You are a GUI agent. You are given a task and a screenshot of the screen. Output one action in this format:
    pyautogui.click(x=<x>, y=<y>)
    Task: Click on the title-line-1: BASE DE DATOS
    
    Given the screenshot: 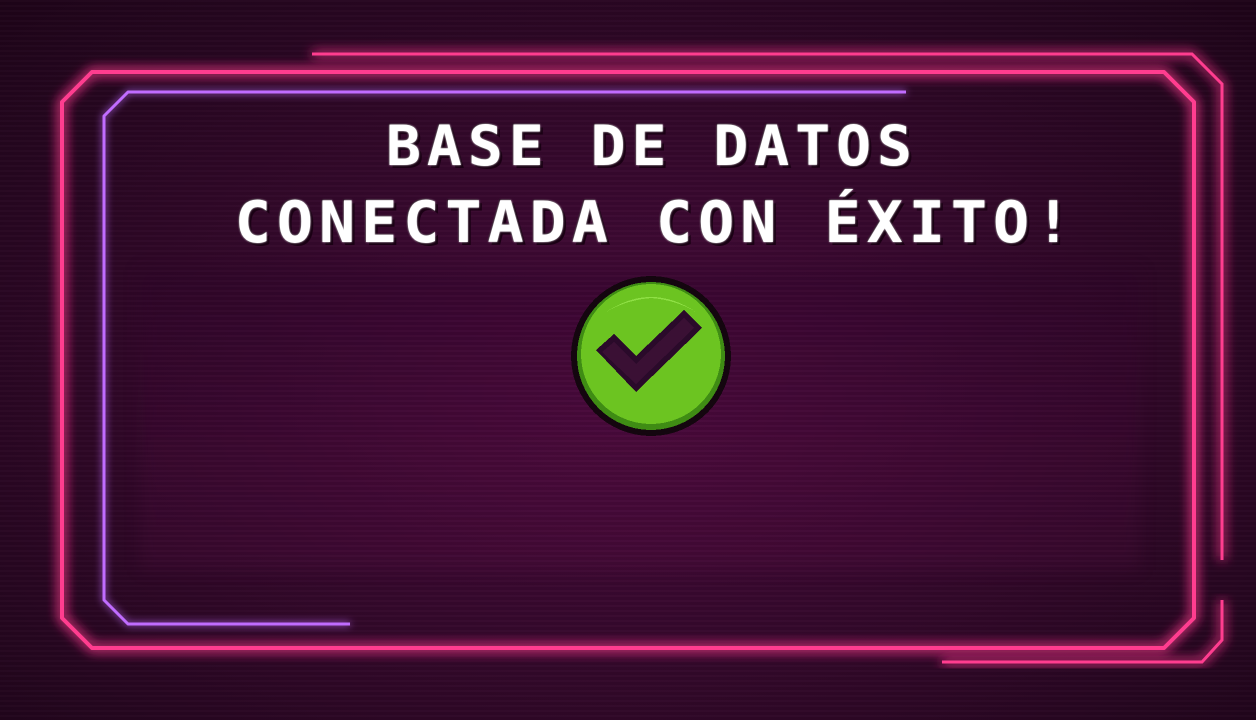 What is the action you would take?
    pyautogui.click(x=652, y=146)
    